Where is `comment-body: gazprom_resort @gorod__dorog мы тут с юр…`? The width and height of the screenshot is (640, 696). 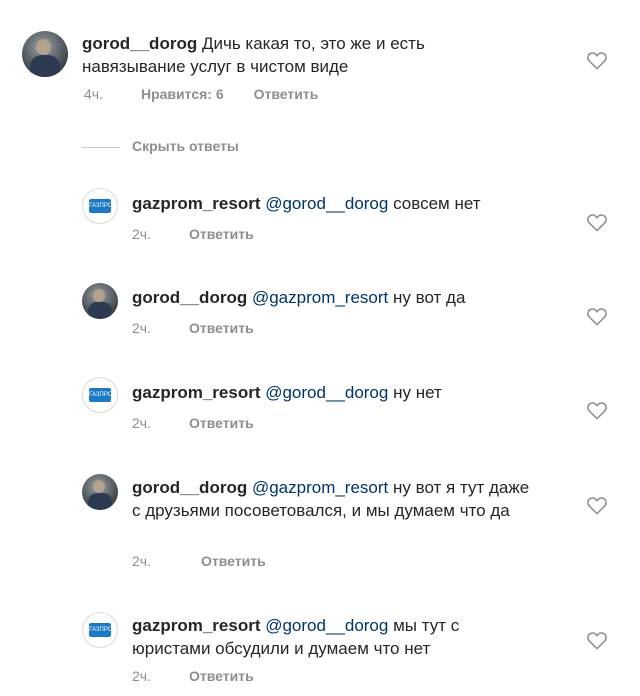 comment-body: gazprom_resort @gorod__dorog мы тут с юр… is located at coordinates (332, 637).